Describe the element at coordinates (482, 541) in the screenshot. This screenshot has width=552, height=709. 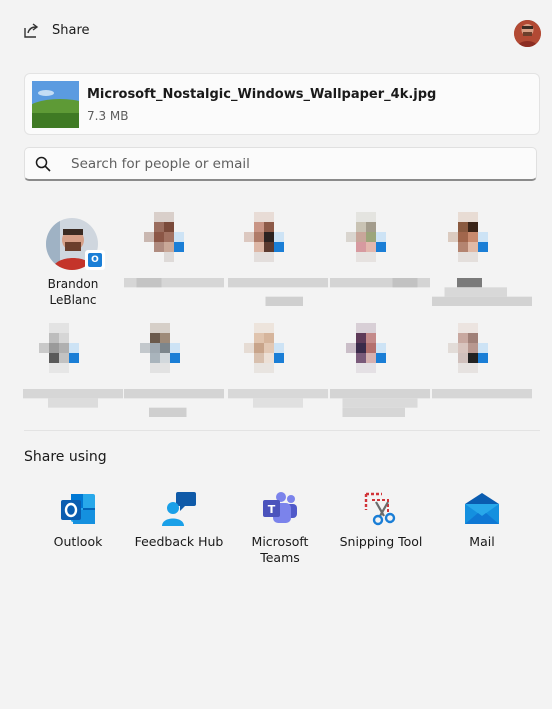
I see `app-label: Mail` at that location.